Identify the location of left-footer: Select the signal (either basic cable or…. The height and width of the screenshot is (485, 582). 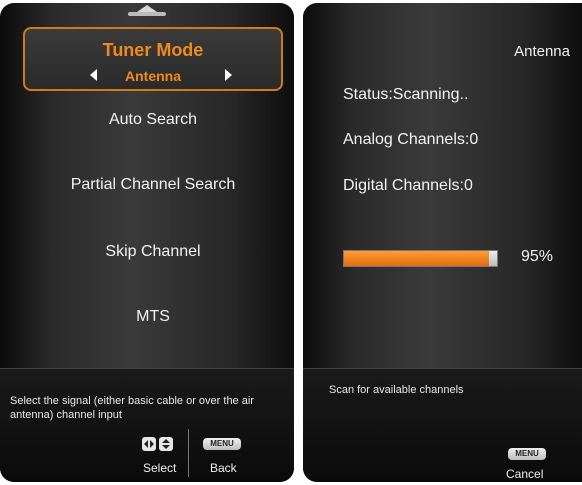
(147, 425).